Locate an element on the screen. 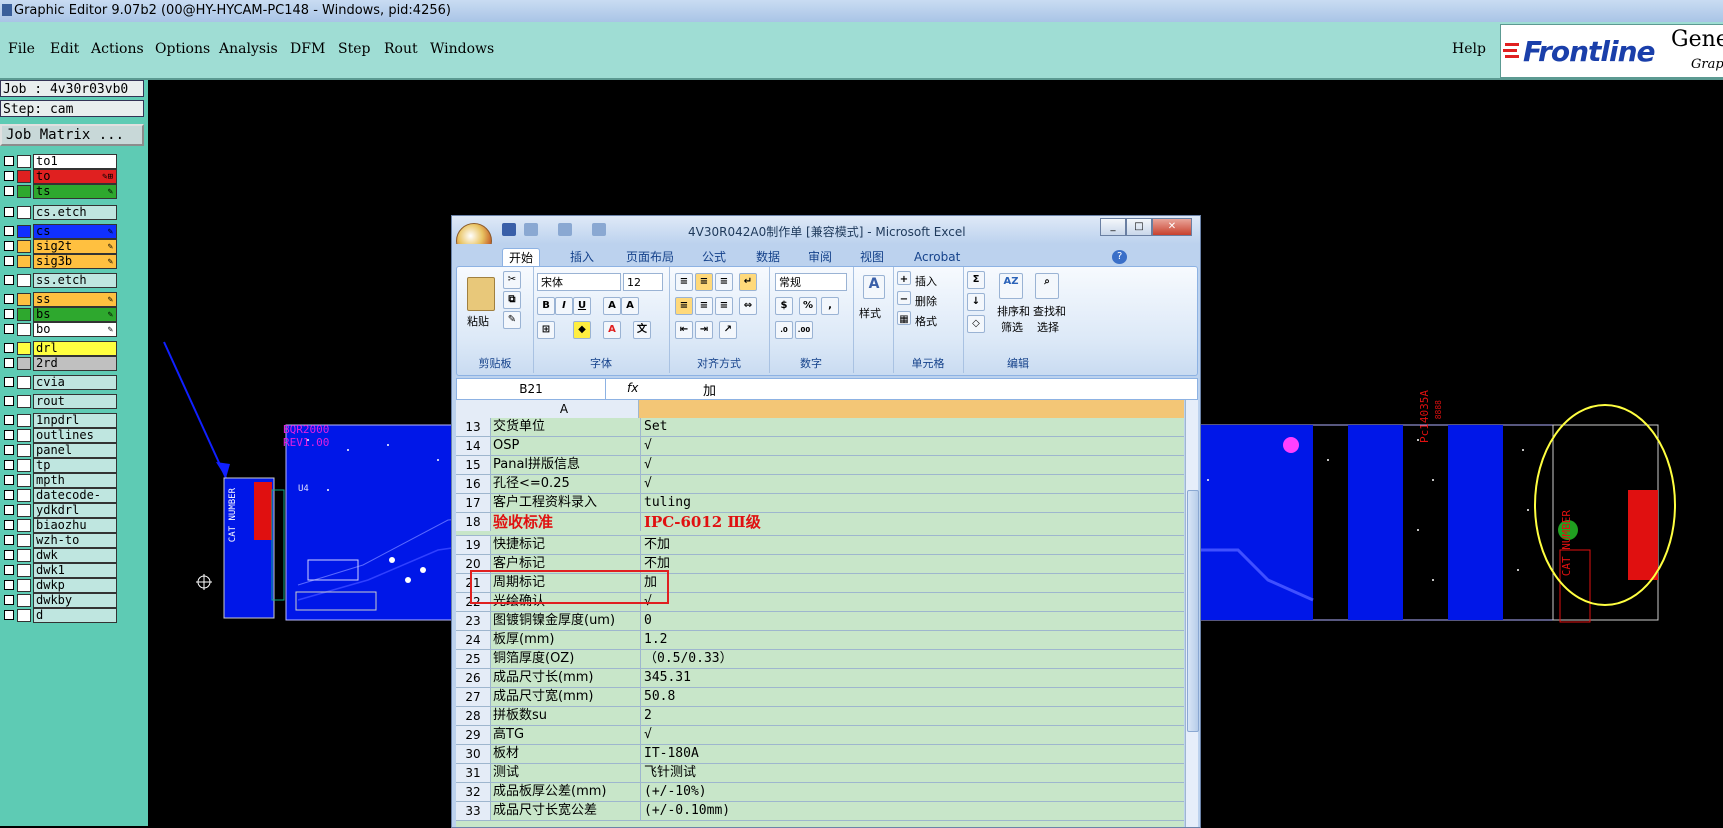 The width and height of the screenshot is (1723, 828). cell-b: 0 is located at coordinates (912, 621).